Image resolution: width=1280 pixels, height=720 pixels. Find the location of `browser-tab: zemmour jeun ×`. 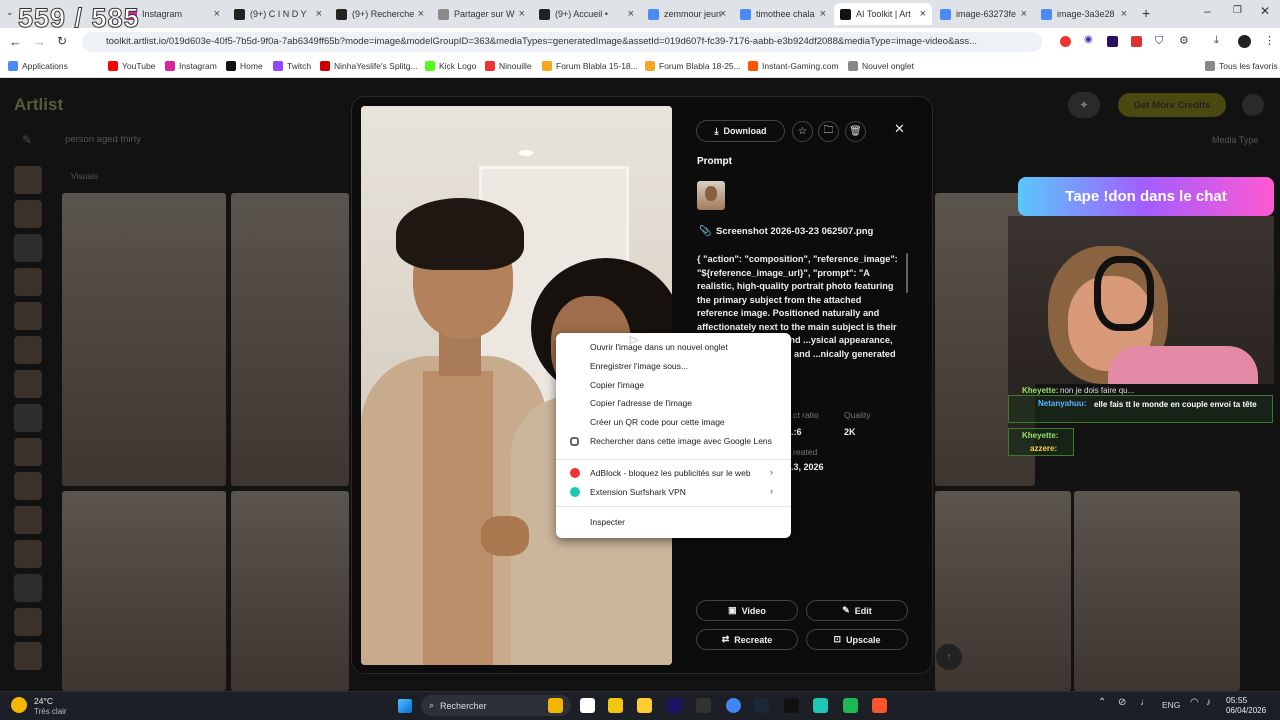

browser-tab: zemmour jeun × is located at coordinates (687, 14).